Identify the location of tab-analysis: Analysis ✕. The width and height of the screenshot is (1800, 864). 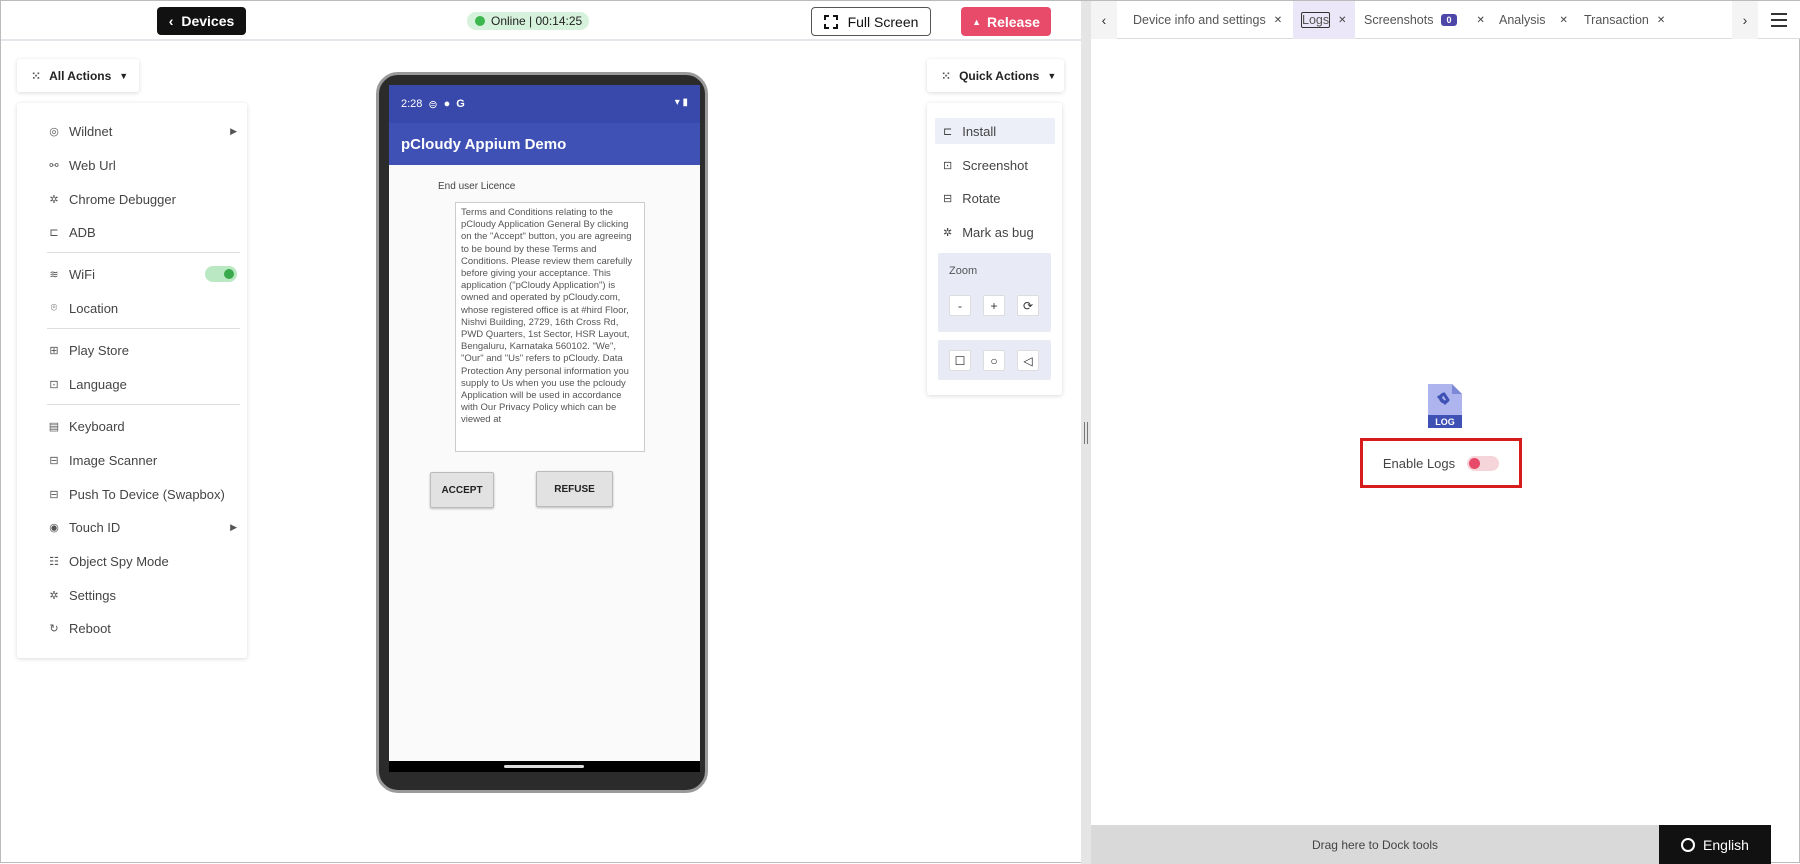
(1533, 20).